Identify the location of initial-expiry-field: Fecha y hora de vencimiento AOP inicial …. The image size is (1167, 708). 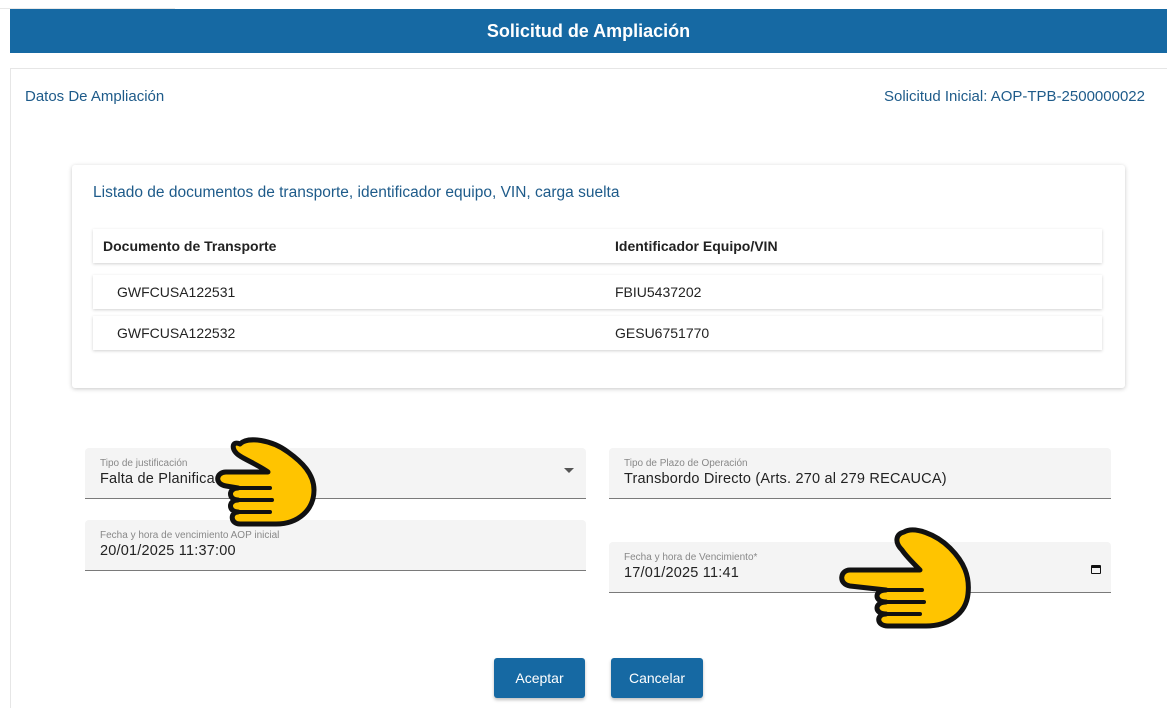
(335, 545).